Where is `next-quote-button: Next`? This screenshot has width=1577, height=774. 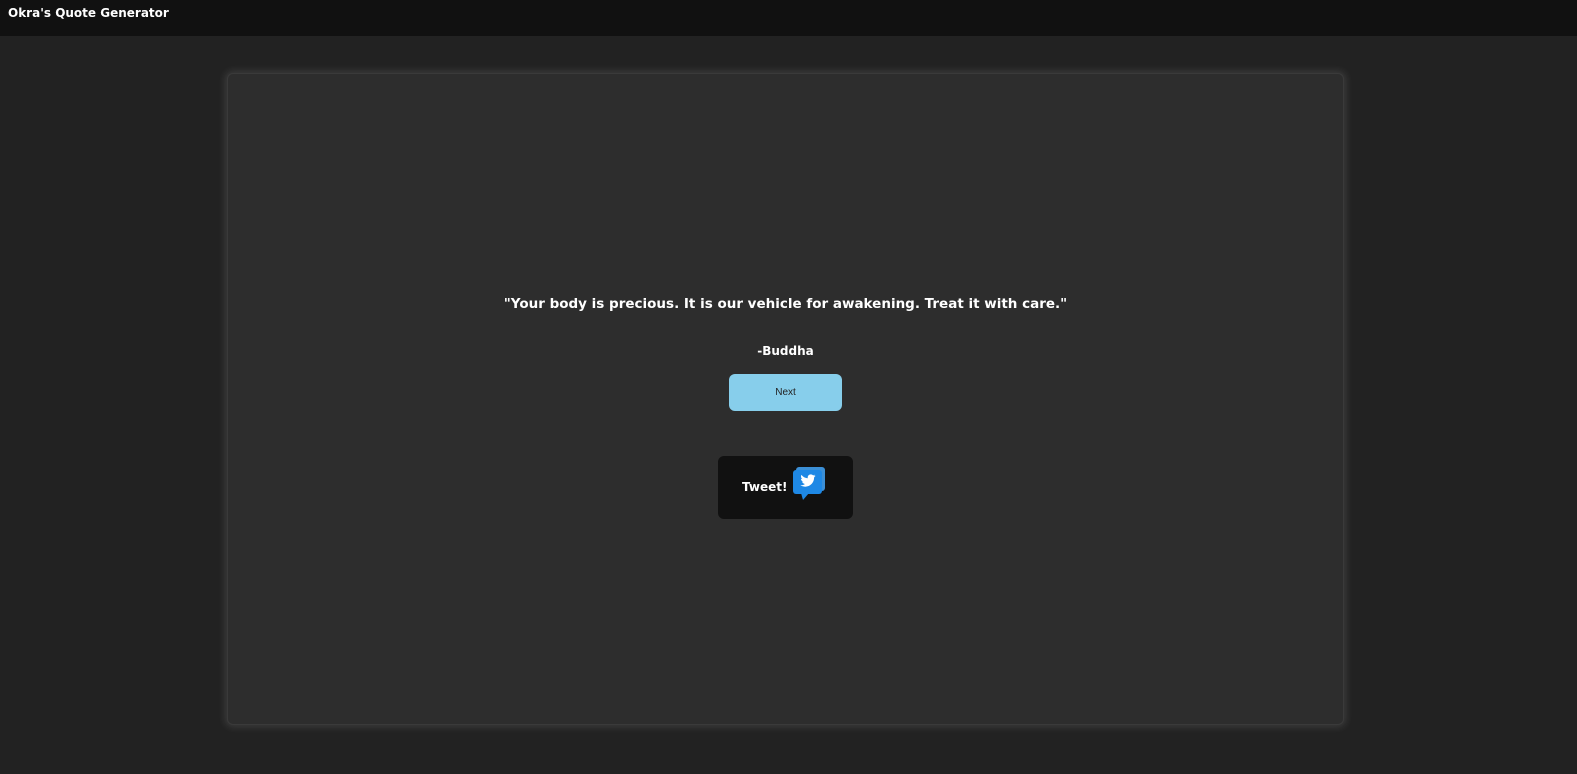 next-quote-button: Next is located at coordinates (785, 392).